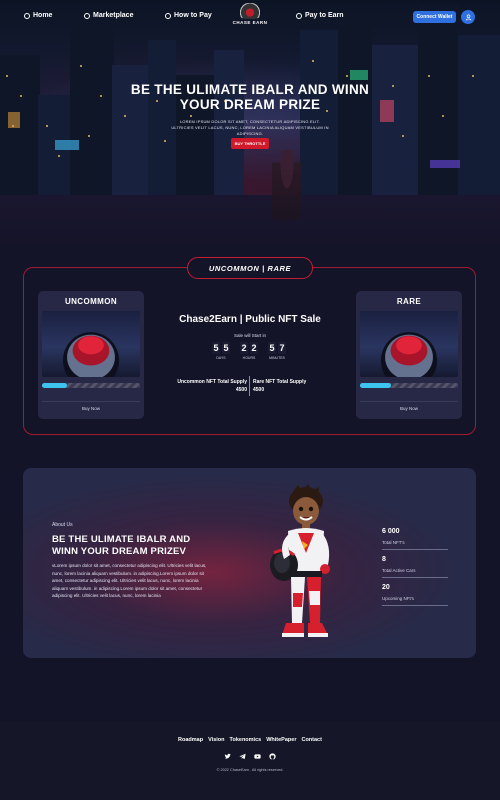  Describe the element at coordinates (399, 570) in the screenshot. I see `stat-label: Total Active Cars` at that location.